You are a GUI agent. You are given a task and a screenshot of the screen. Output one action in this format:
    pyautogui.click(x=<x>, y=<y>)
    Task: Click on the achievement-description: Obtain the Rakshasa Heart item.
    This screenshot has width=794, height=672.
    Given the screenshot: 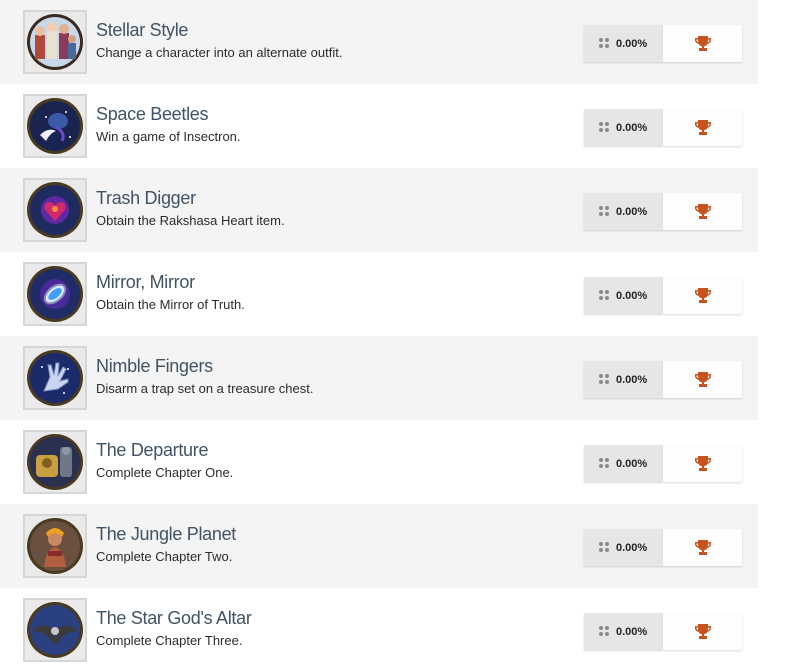 What is the action you would take?
    pyautogui.click(x=190, y=220)
    